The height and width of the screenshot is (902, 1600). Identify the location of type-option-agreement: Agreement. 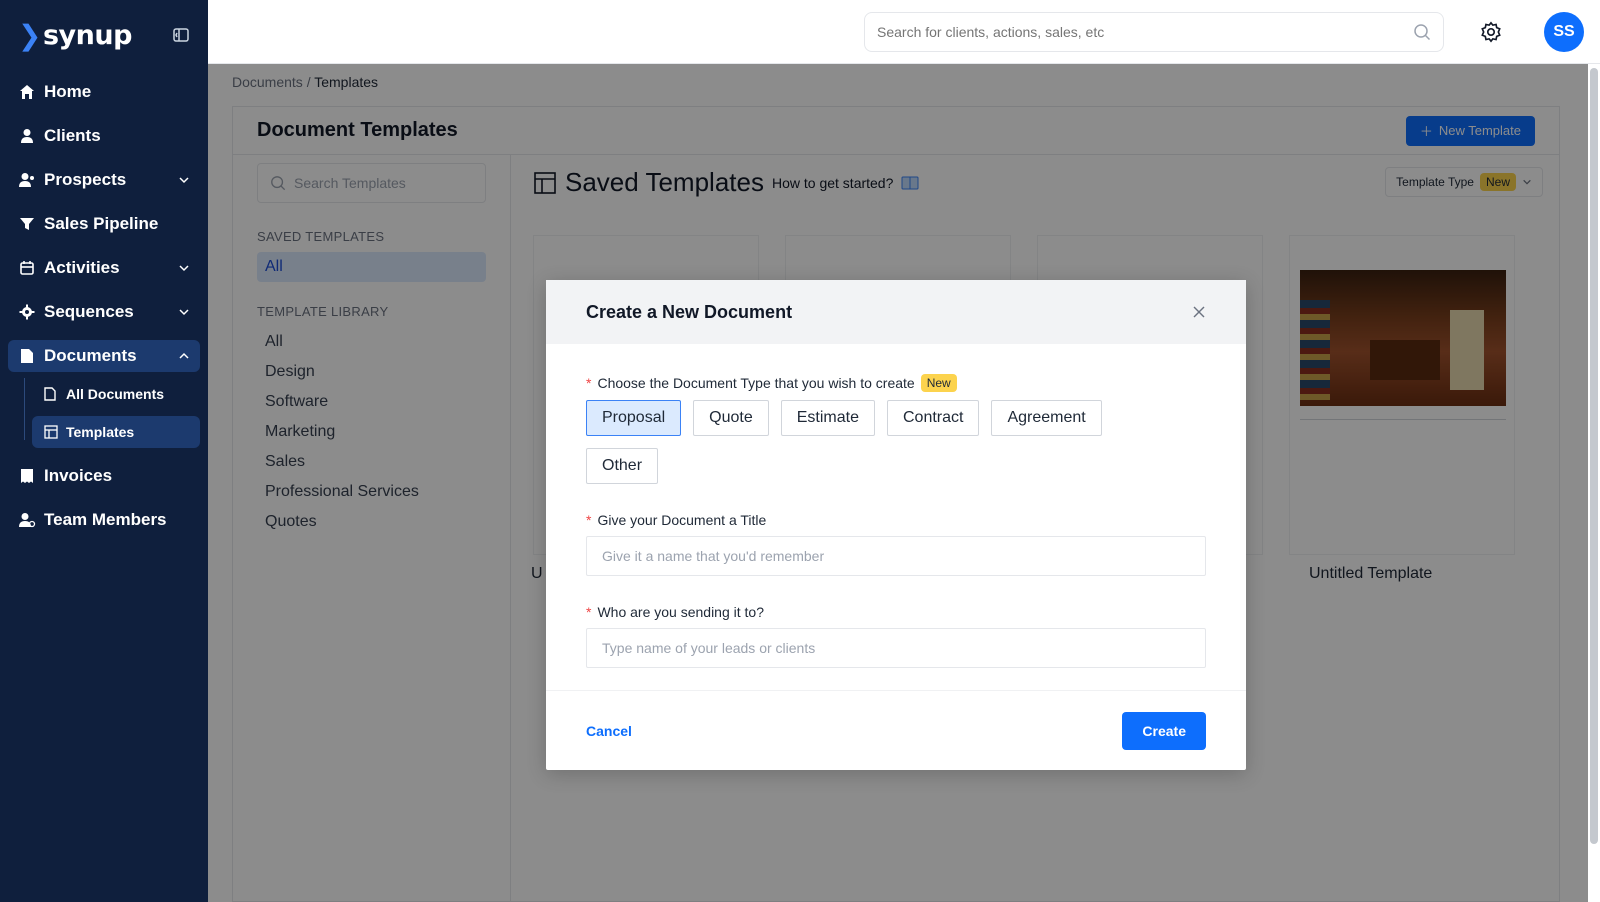
(1046, 418).